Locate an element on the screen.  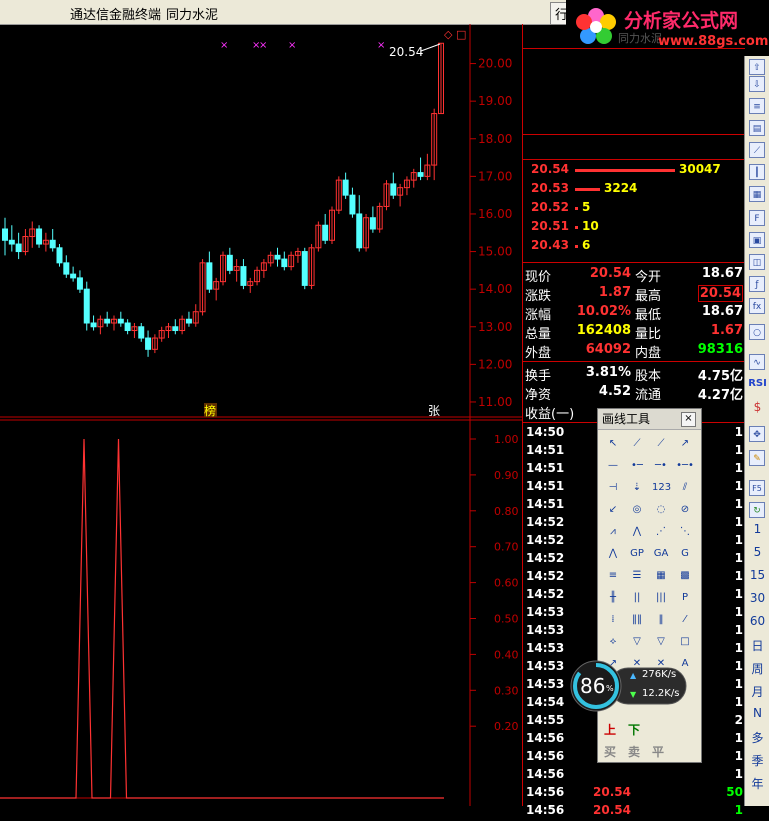
drawing-tool-icon: GP is located at coordinates (637, 554).